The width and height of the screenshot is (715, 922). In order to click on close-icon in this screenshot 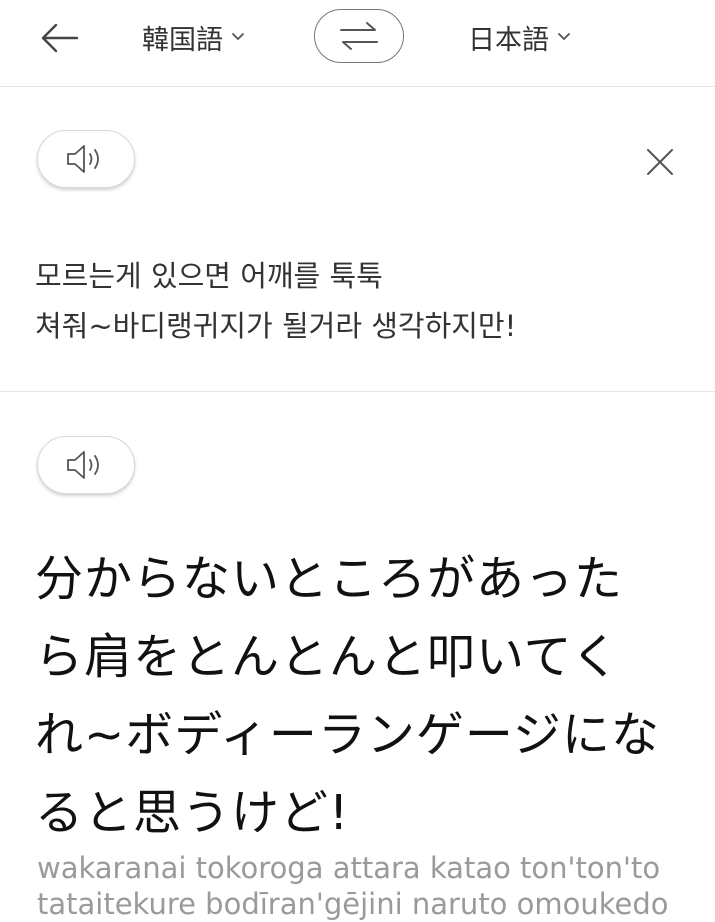, I will do `click(660, 162)`.